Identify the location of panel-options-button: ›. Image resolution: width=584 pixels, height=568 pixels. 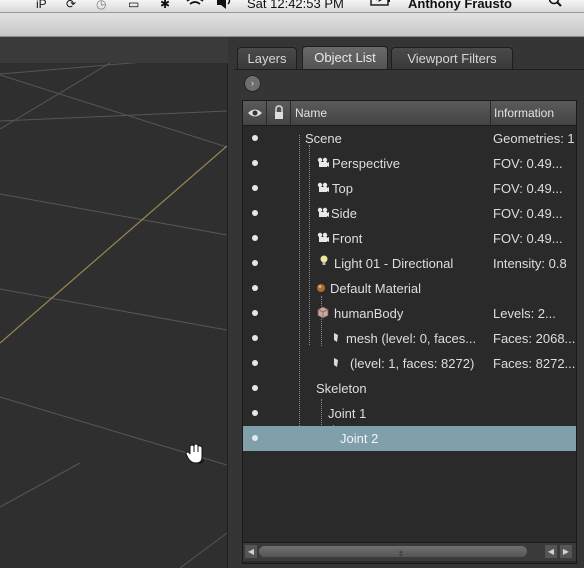
(252, 83).